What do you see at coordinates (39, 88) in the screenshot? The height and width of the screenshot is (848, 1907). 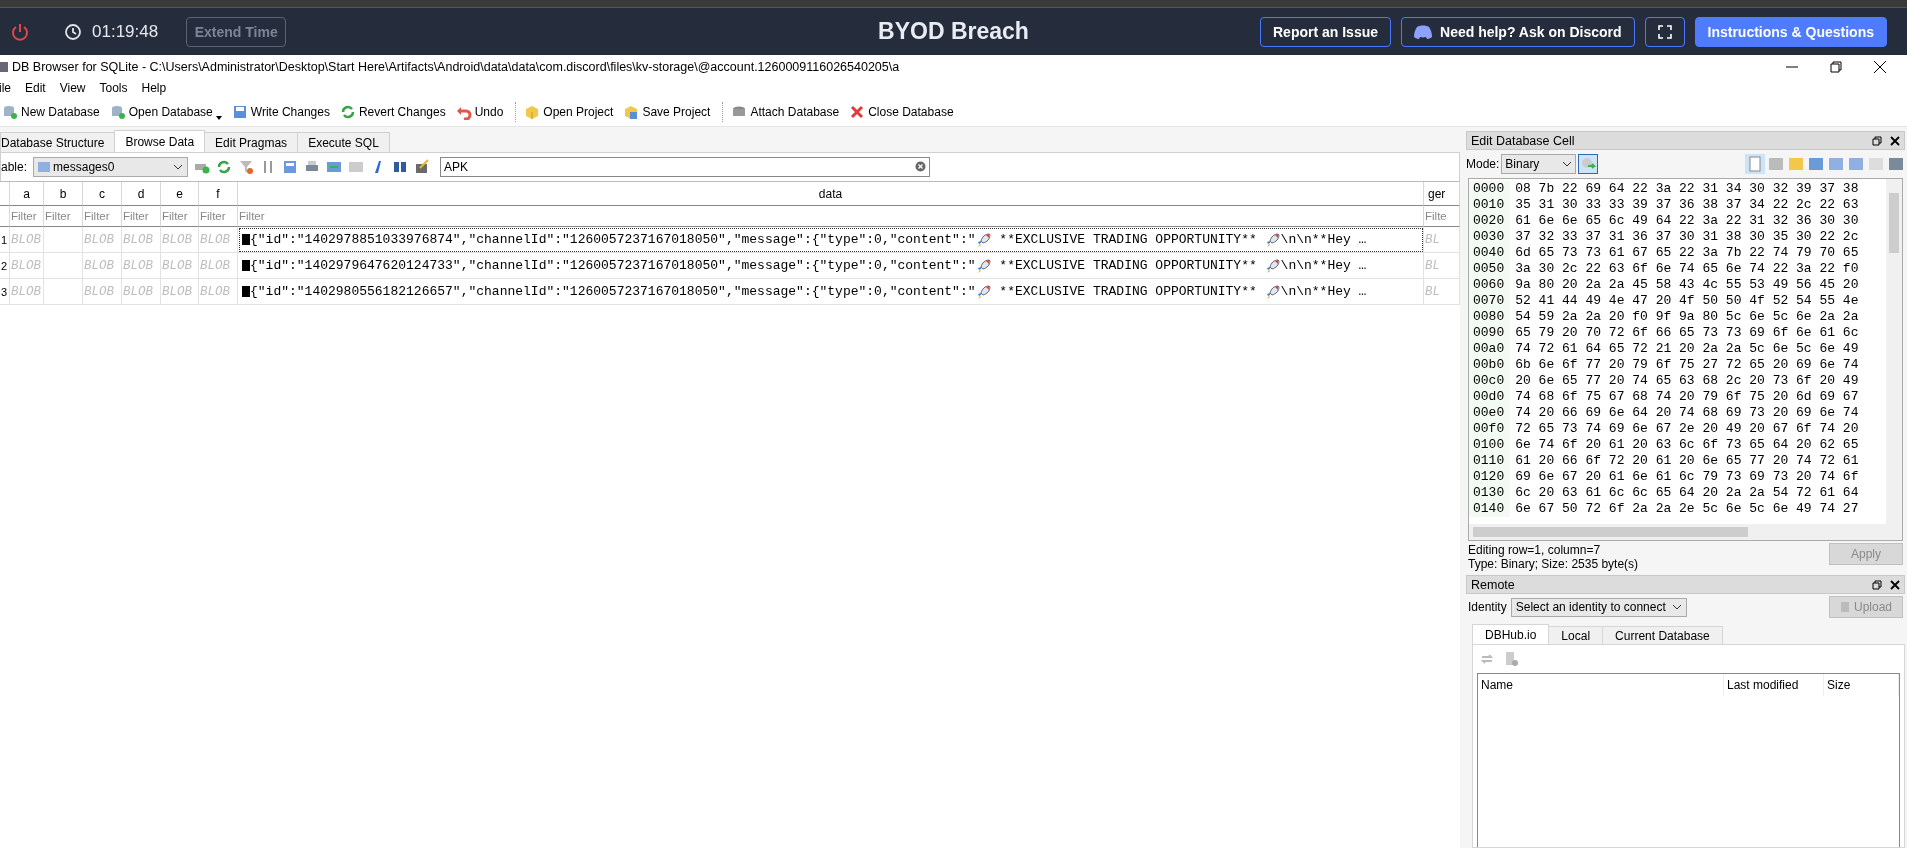 I see `menu-item: Edit` at bounding box center [39, 88].